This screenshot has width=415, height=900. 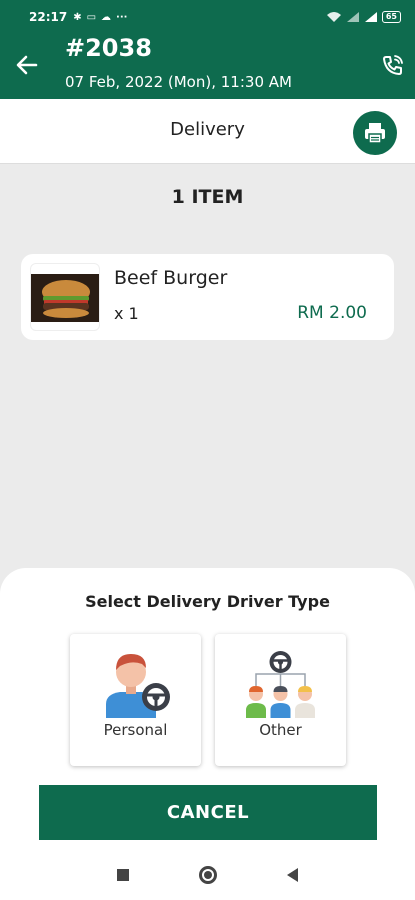 I want to click on personal-driver-option: Personal, so click(x=135, y=700).